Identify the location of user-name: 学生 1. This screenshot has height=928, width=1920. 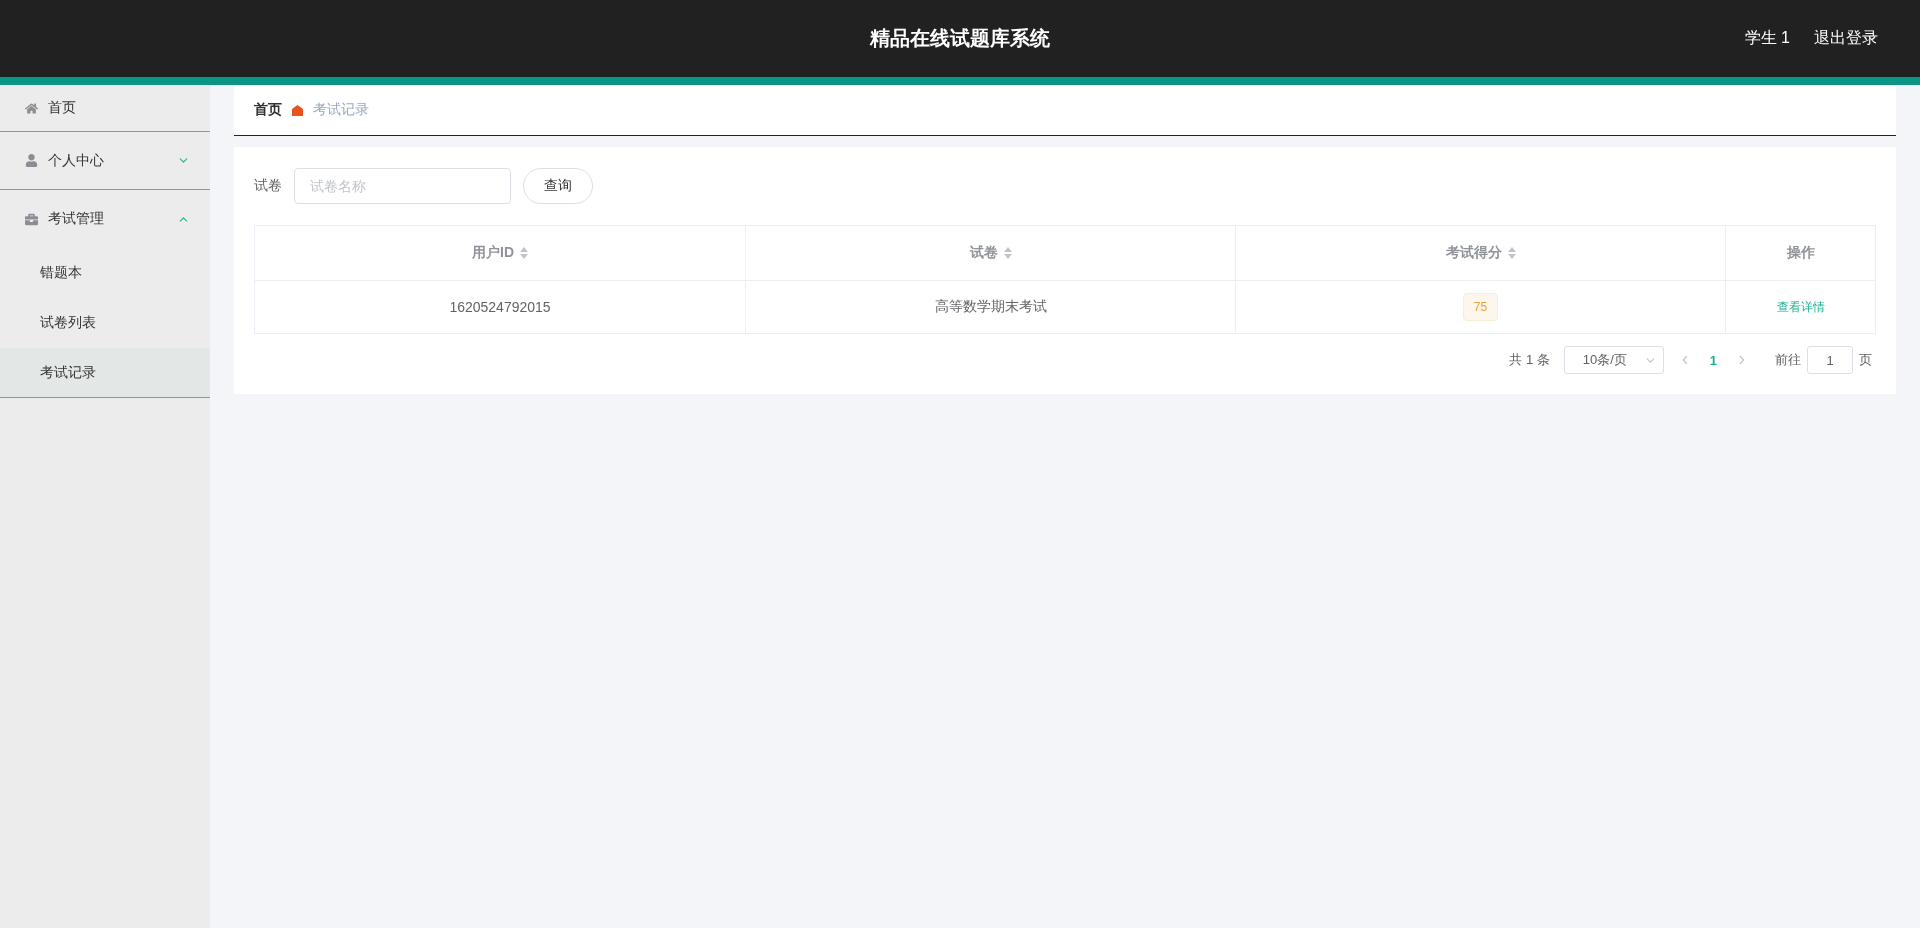
(1767, 38).